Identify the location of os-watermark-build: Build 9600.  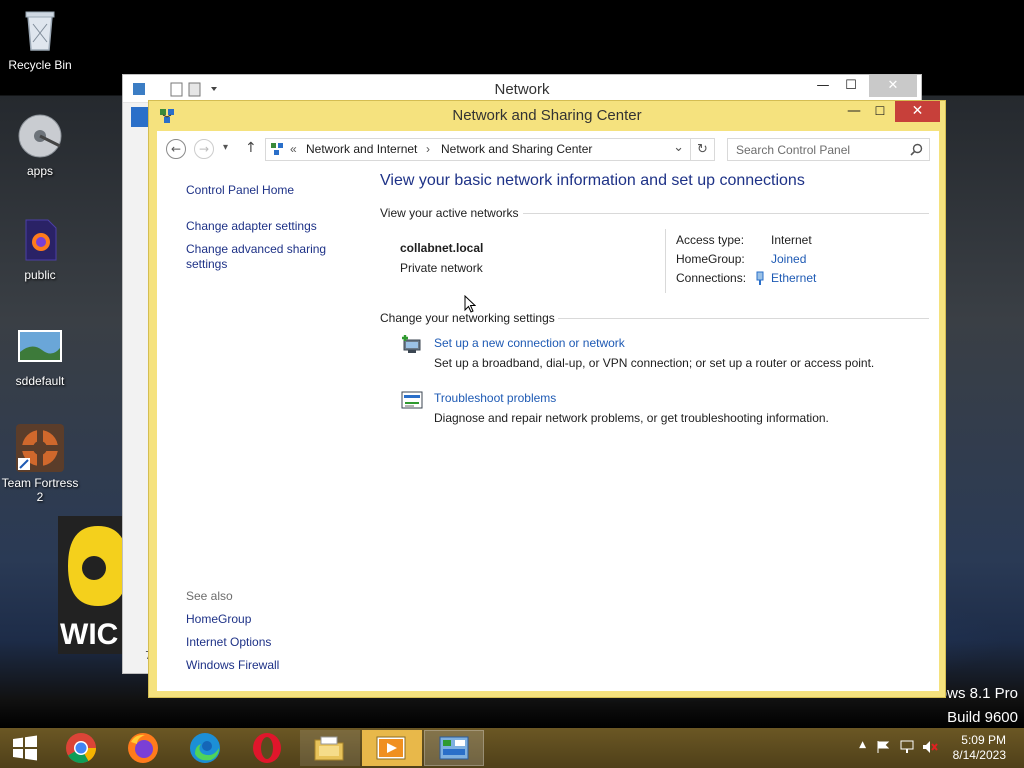
(982, 717).